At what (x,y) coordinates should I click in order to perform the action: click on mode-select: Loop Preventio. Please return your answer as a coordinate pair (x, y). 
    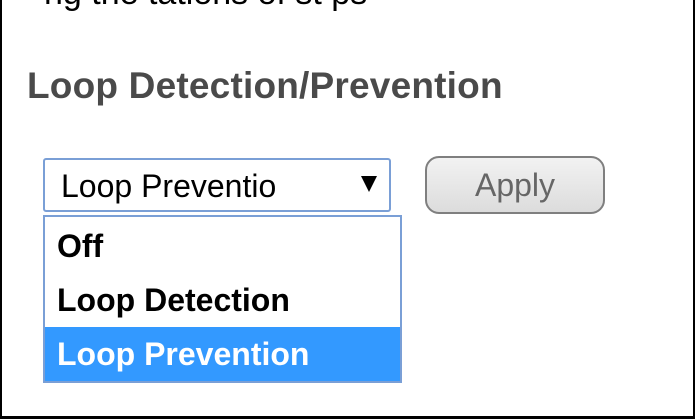
    Looking at the image, I should click on (217, 185).